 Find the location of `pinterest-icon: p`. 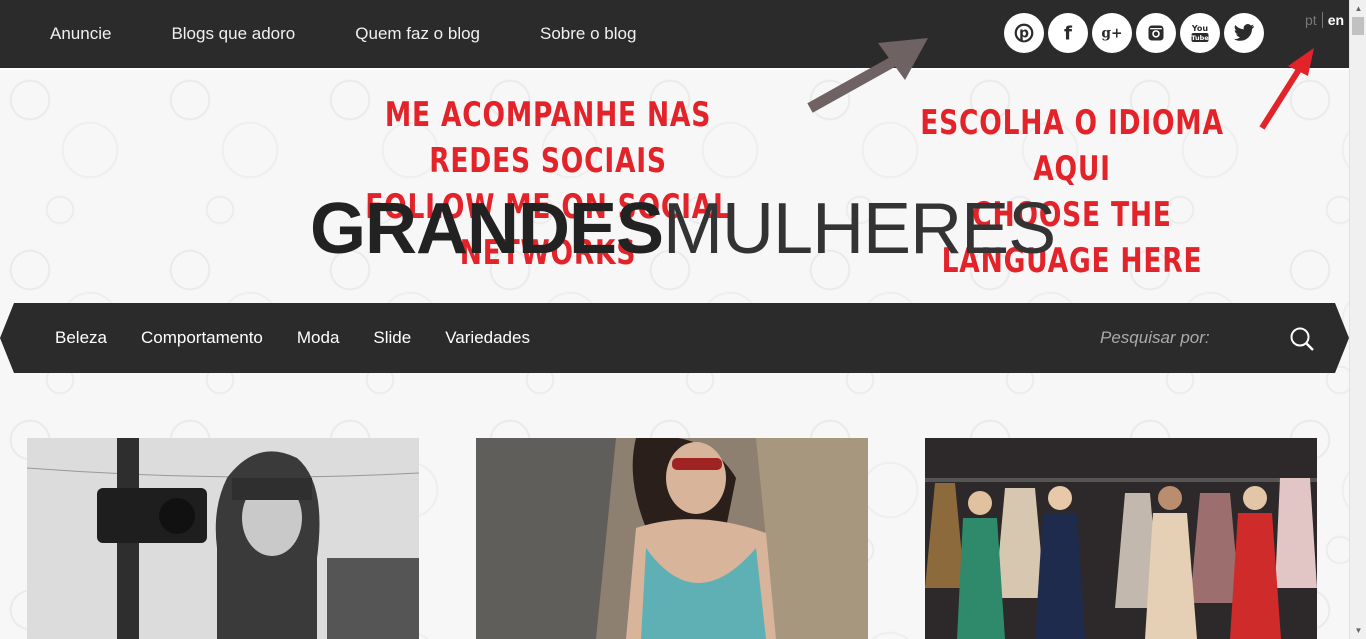

pinterest-icon: p is located at coordinates (1024, 33).